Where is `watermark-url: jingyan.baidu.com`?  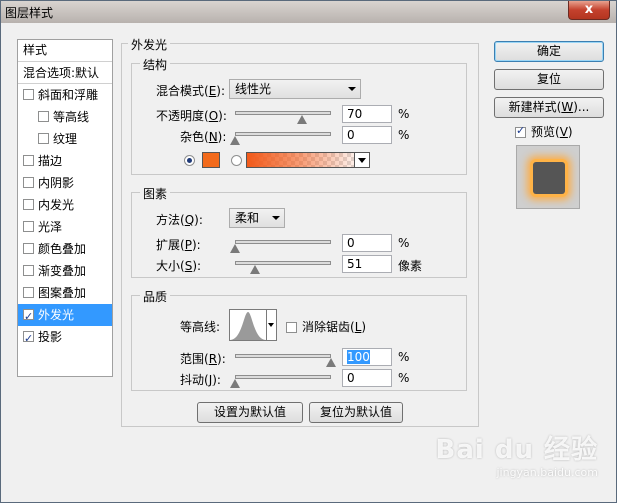
watermark-url: jingyan.baidu.com is located at coordinates (547, 472).